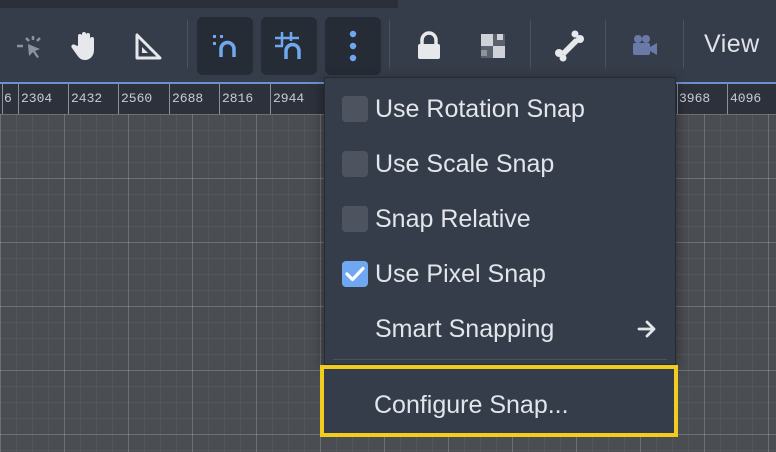 Image resolution: width=776 pixels, height=452 pixels. I want to click on smart-snap-icon, so click(225, 46).